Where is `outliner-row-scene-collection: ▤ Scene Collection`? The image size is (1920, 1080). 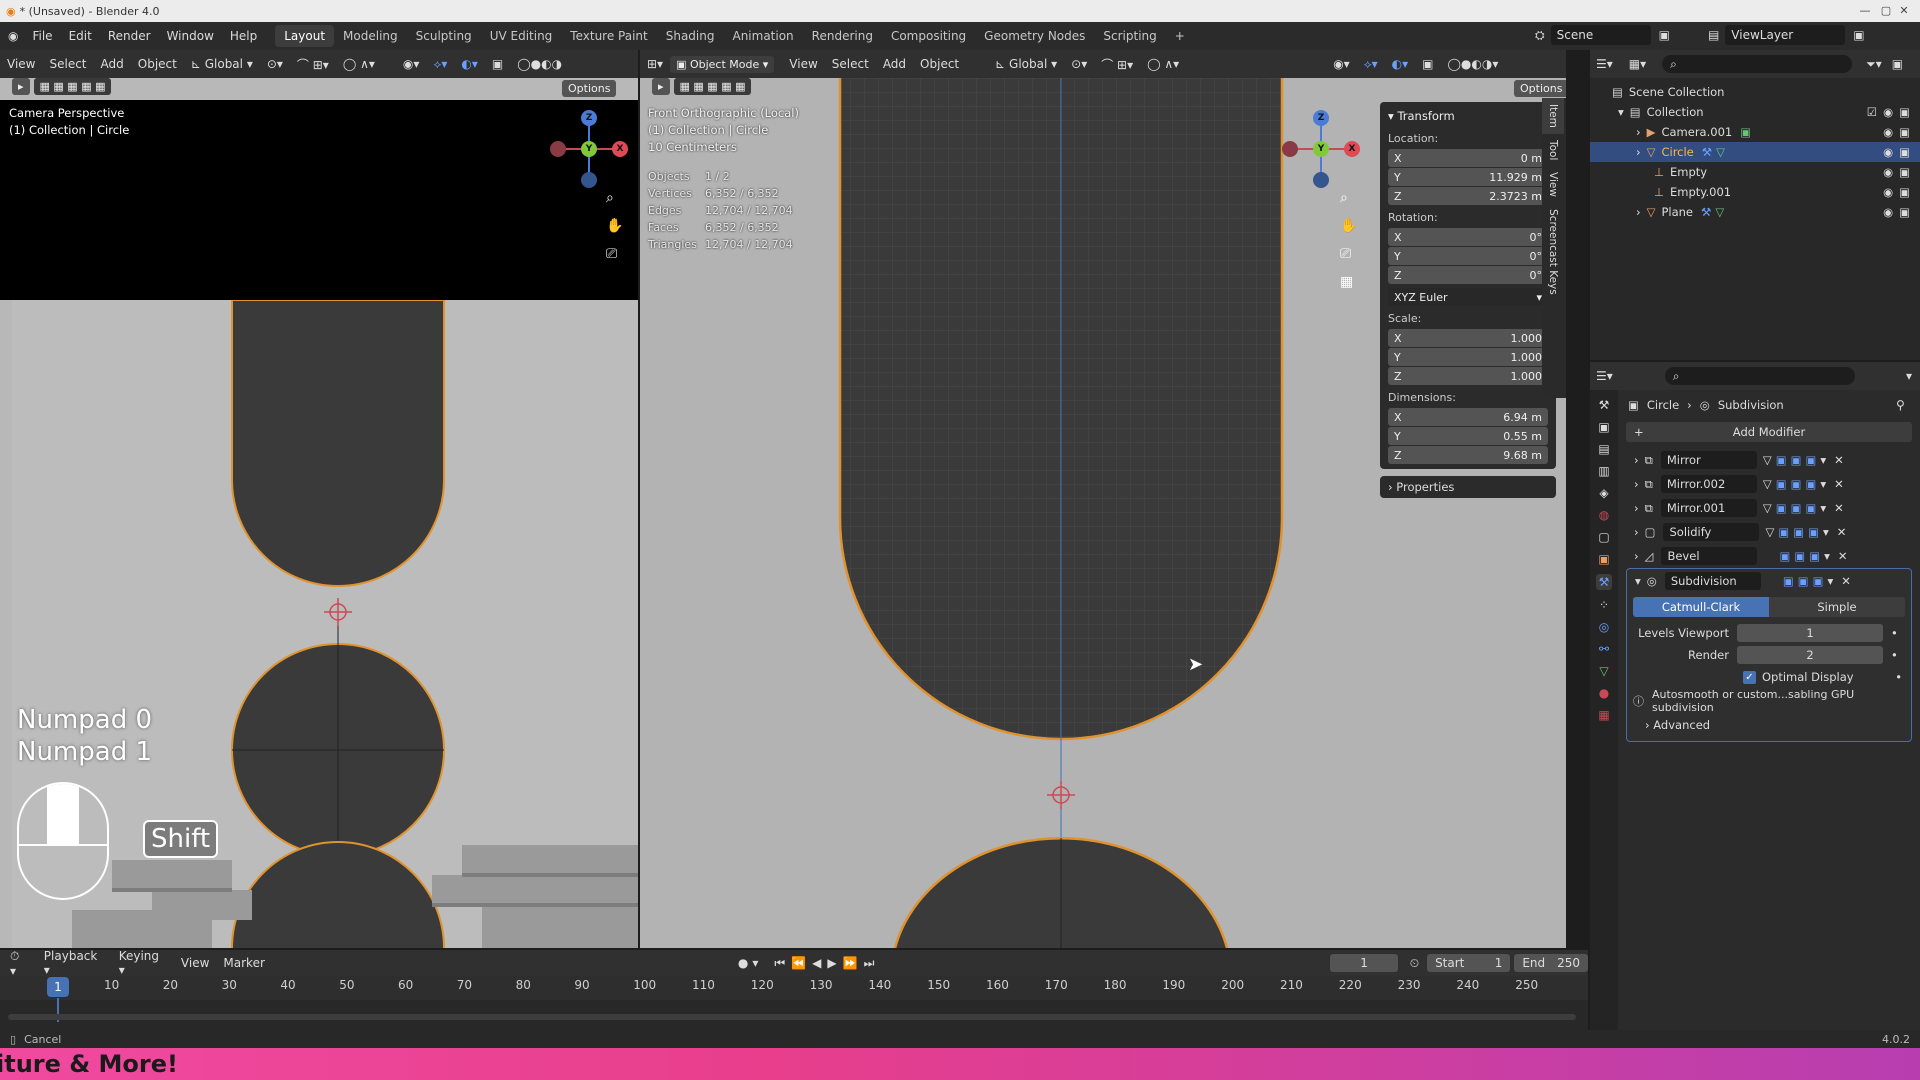 outliner-row-scene-collection: ▤ Scene Collection is located at coordinates (1755, 92).